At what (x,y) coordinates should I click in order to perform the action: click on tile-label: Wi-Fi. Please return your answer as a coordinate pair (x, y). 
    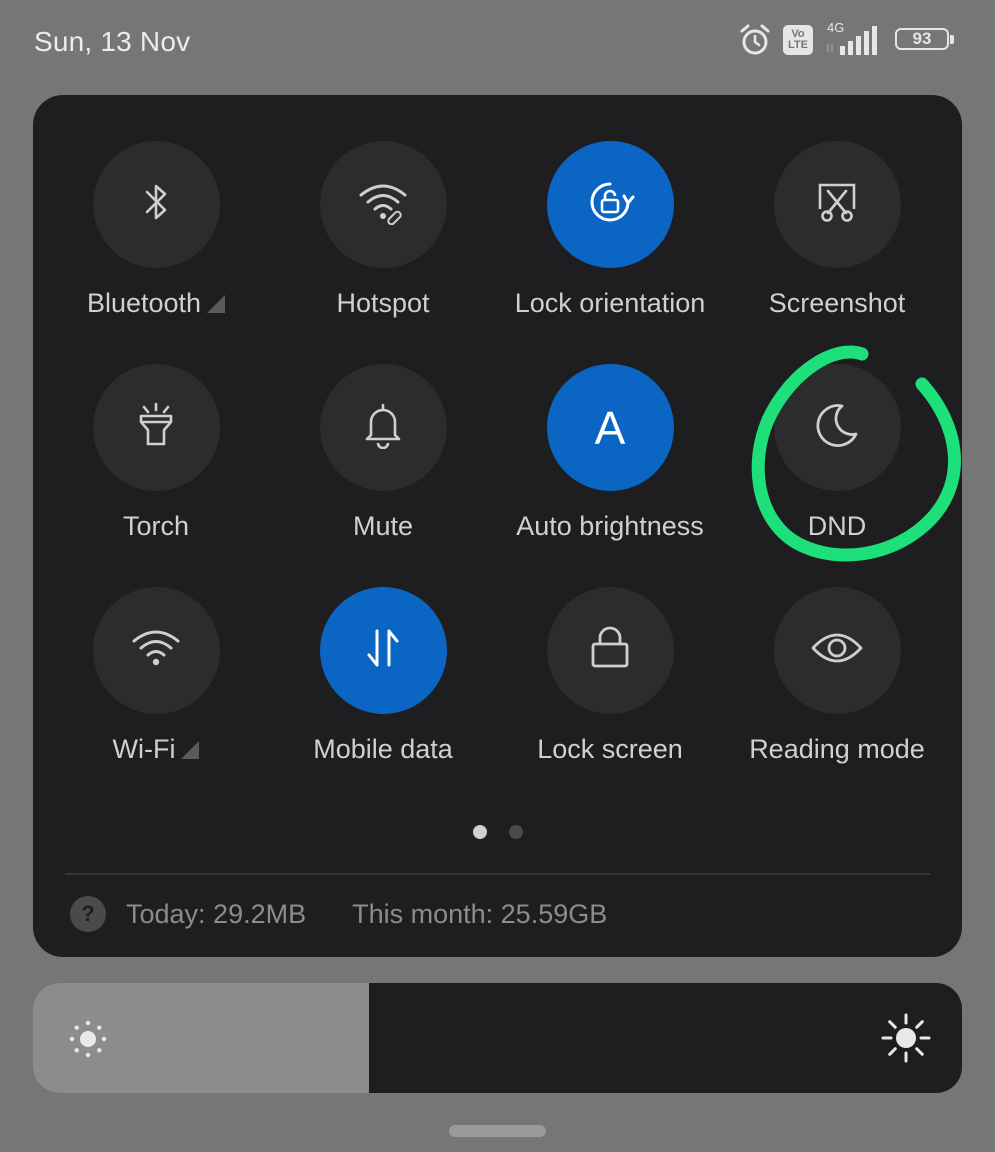
    Looking at the image, I should click on (156, 749).